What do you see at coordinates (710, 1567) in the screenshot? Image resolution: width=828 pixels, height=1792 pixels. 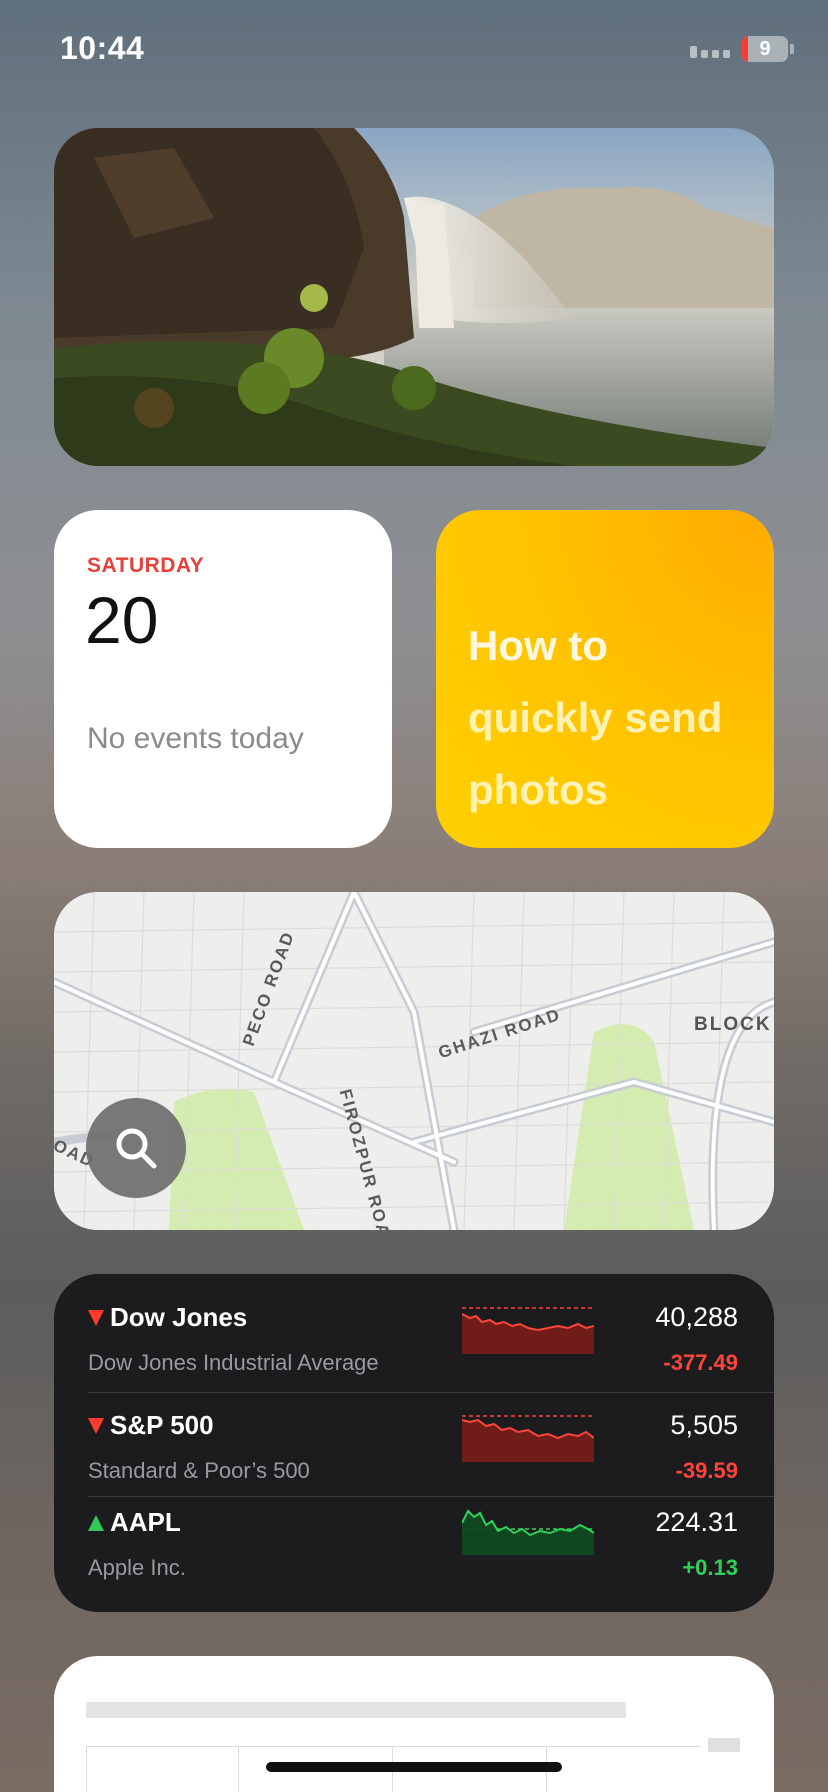 I see `stock-change: +0.13` at bounding box center [710, 1567].